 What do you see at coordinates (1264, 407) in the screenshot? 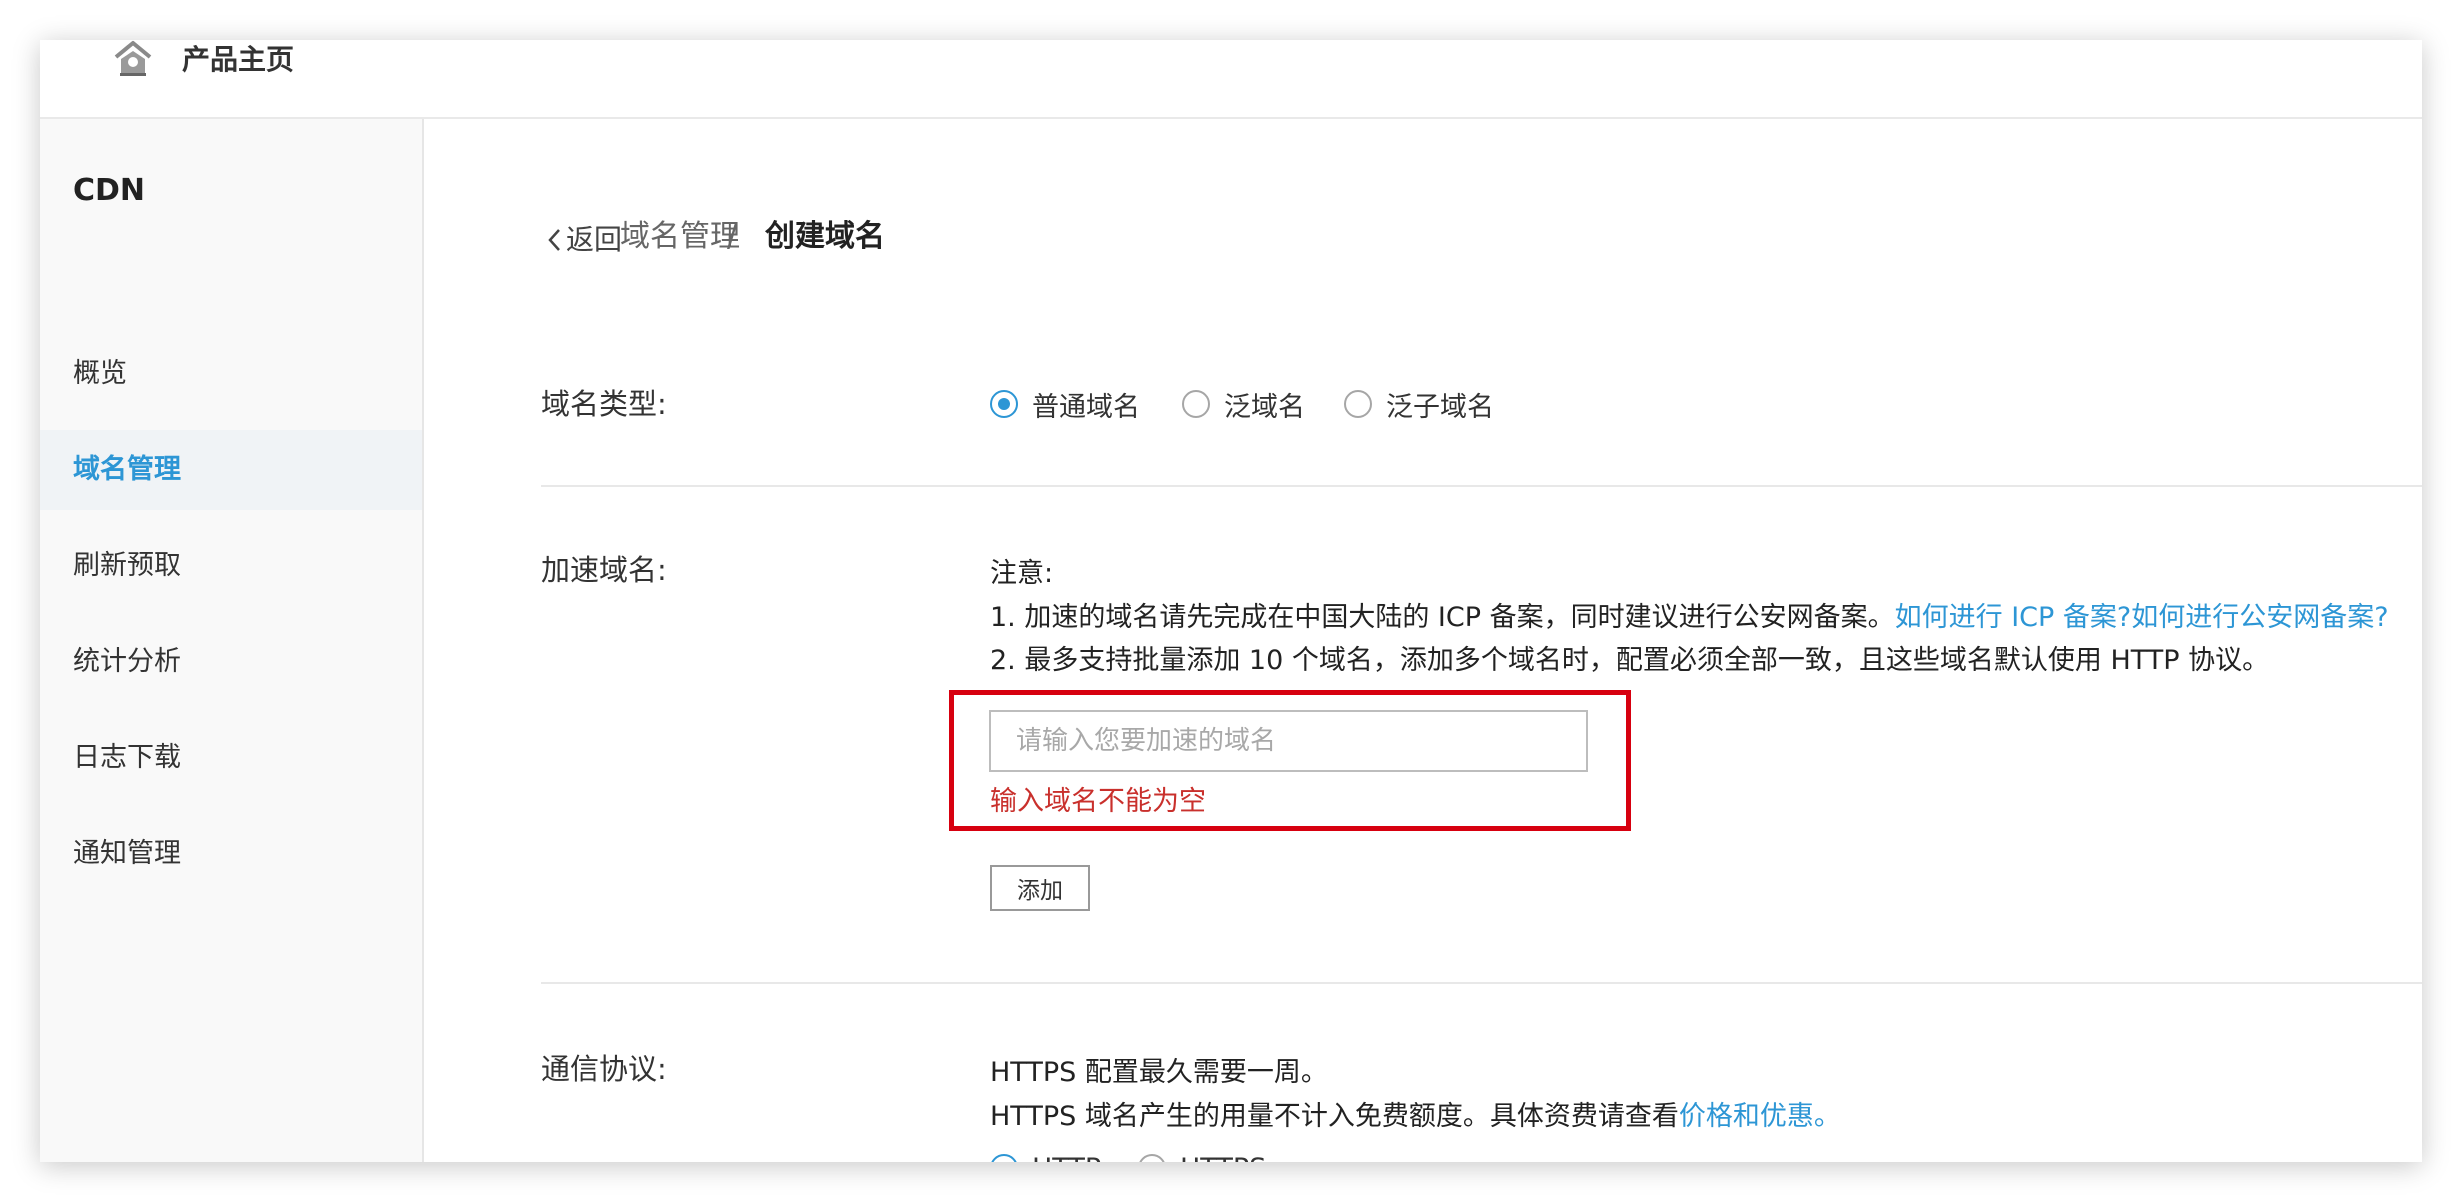
I see `radio-label: 泛域名` at bounding box center [1264, 407].